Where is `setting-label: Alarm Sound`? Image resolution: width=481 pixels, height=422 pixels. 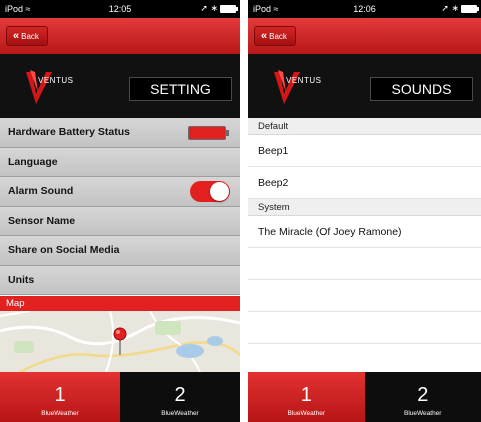
setting-label: Alarm Sound is located at coordinates (41, 191).